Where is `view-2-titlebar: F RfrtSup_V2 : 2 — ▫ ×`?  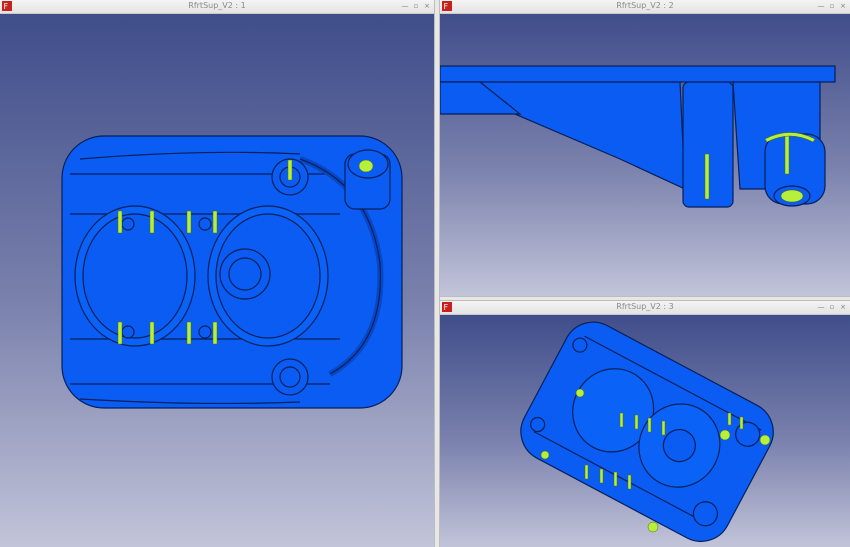 view-2-titlebar: F RfrtSup_V2 : 2 — ▫ × is located at coordinates (645, 7).